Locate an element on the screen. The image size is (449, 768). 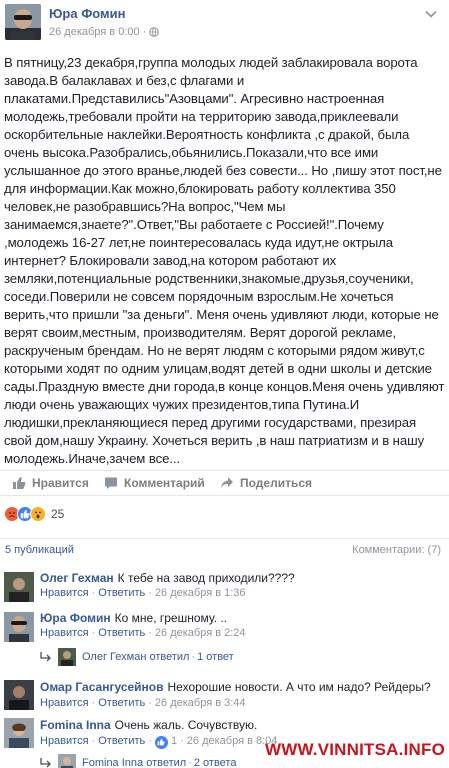
view-replies-link: Олег Гехман ответил · 1 ответ is located at coordinates (137, 657).